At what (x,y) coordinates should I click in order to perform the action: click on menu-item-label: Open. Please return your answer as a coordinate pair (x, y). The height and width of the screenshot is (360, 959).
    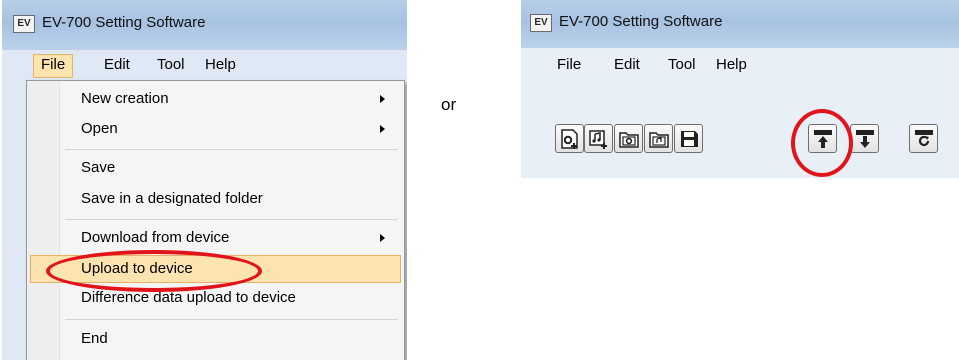
    Looking at the image, I should click on (99, 128).